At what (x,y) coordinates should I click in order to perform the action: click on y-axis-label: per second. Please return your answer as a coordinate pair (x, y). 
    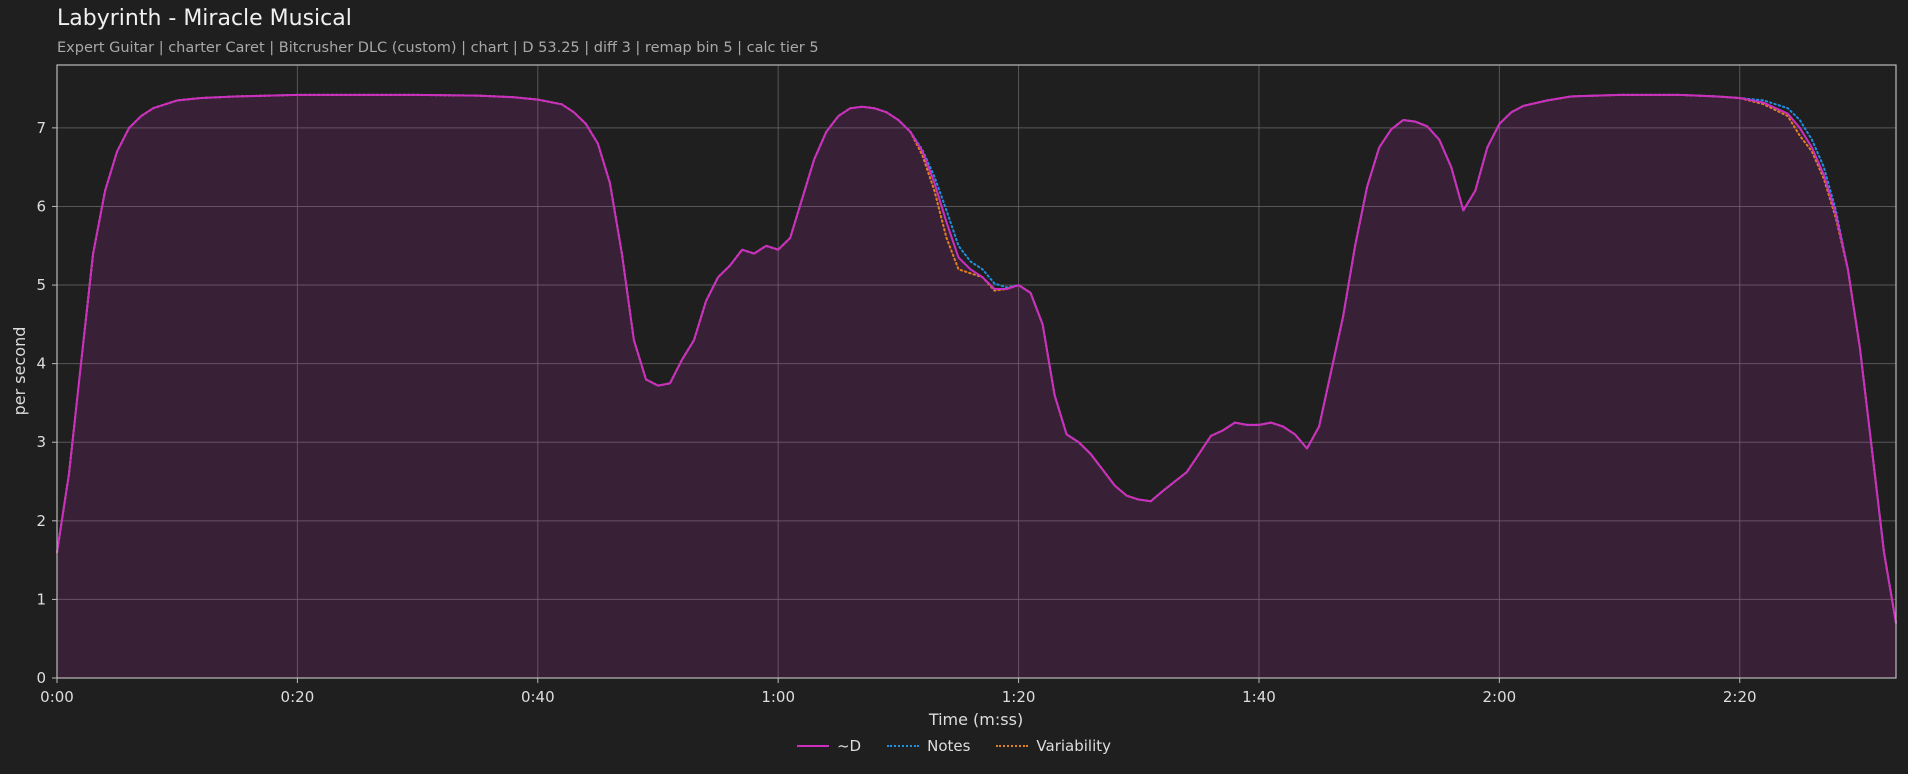
    Looking at the image, I should click on (19, 371).